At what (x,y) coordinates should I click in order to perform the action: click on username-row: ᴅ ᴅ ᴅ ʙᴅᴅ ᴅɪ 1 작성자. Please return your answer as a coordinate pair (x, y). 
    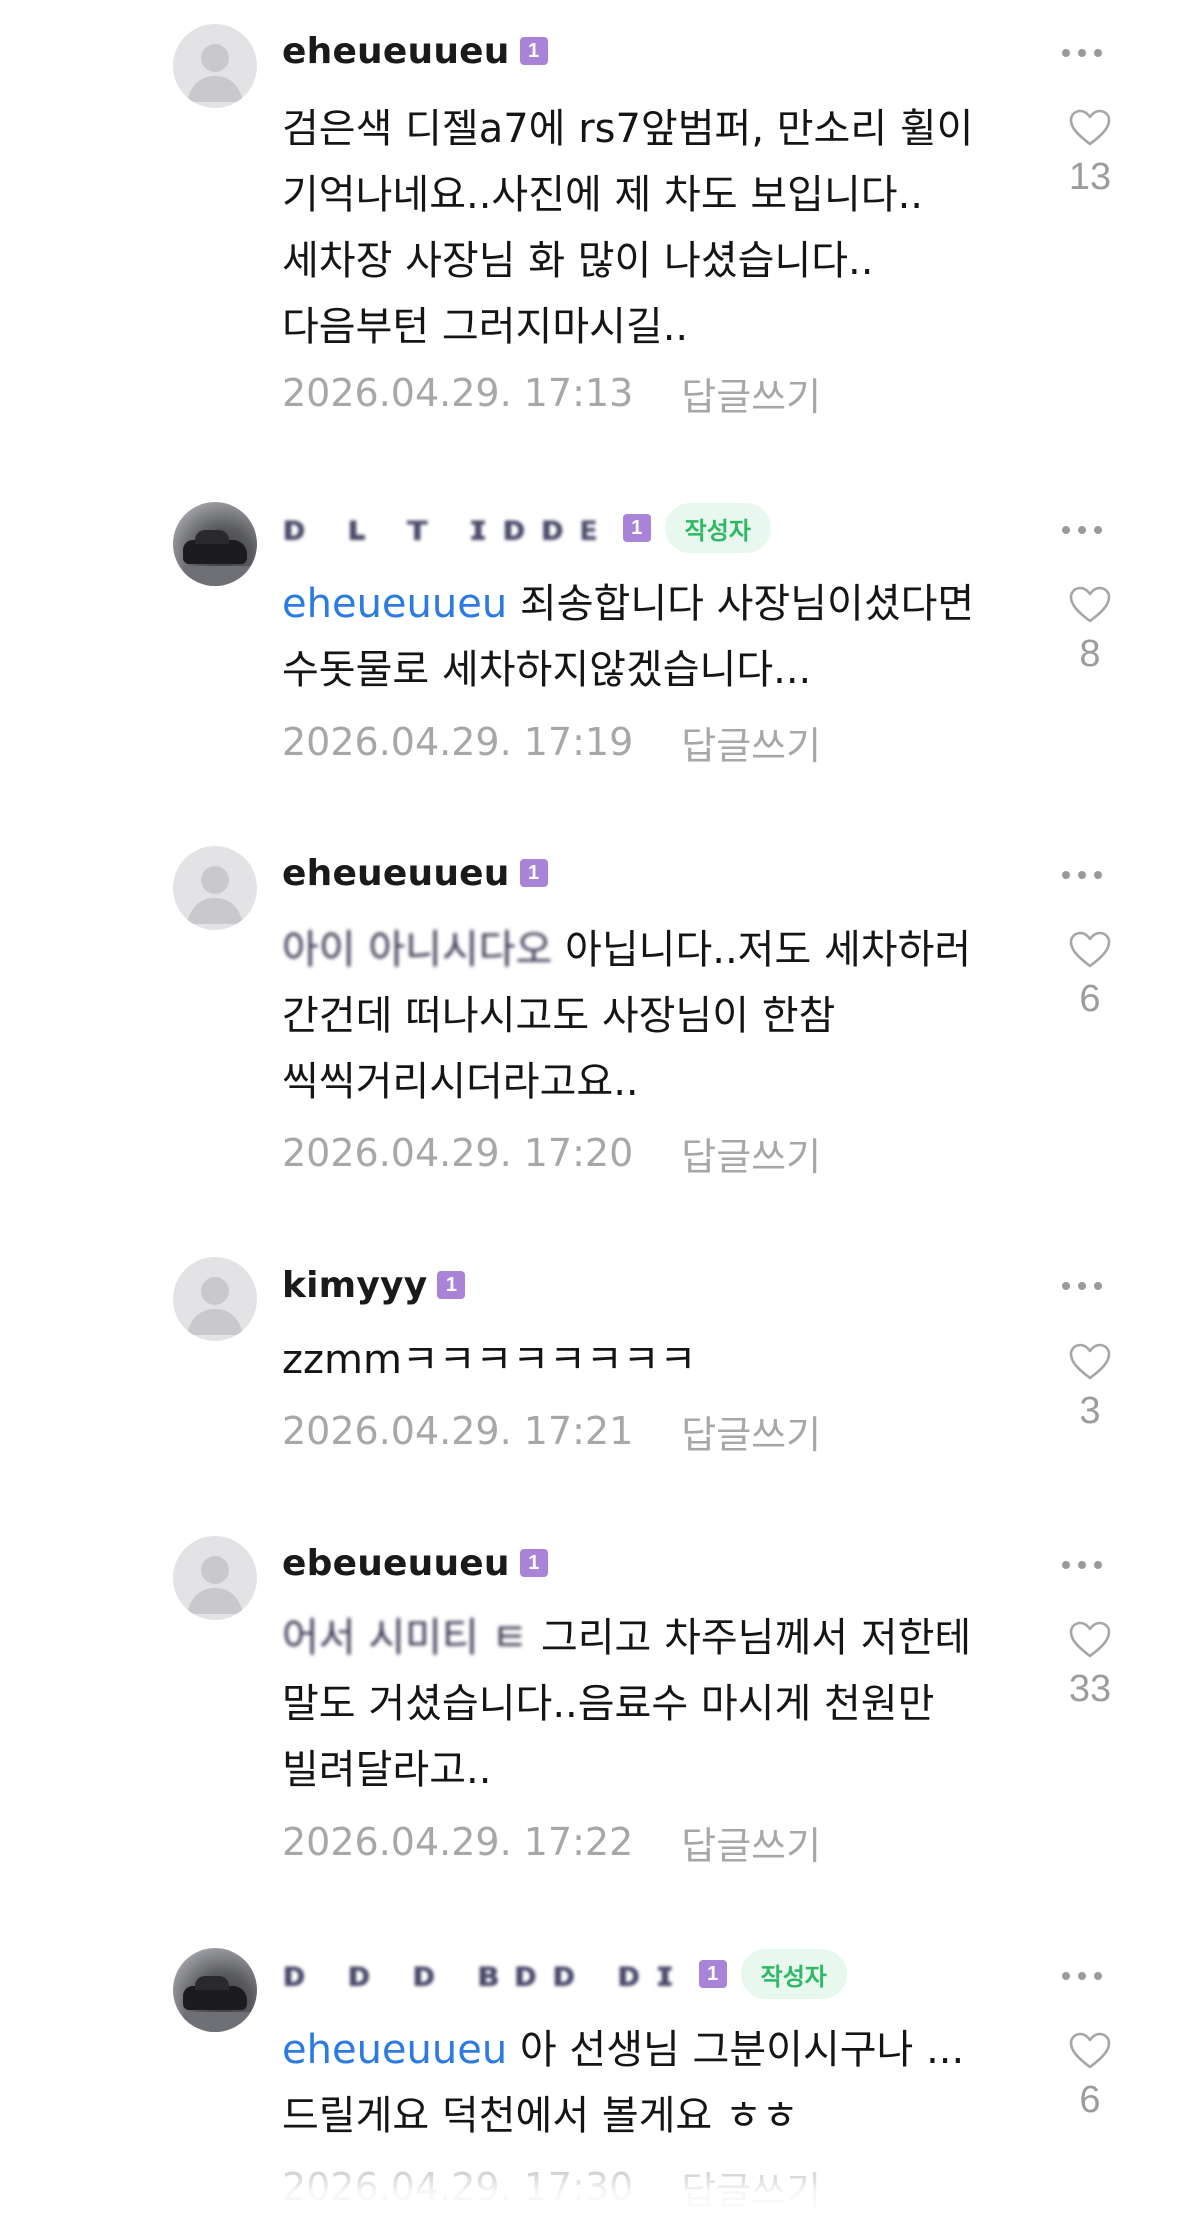
    Looking at the image, I should click on (564, 1974).